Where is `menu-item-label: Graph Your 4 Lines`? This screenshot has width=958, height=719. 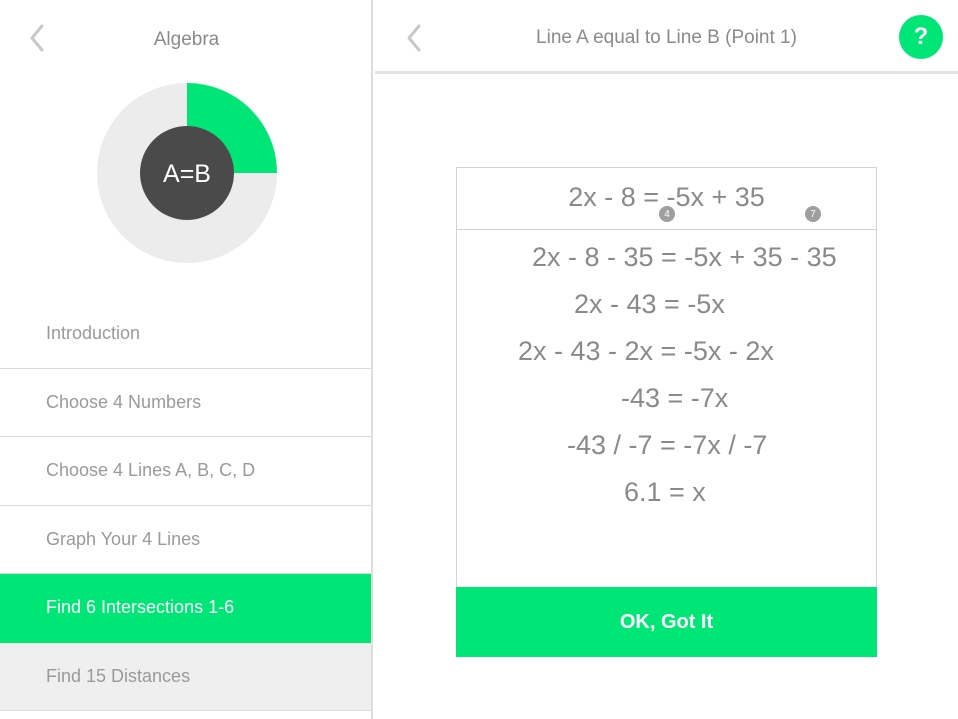
menu-item-label: Graph Your 4 Lines is located at coordinates (123, 538).